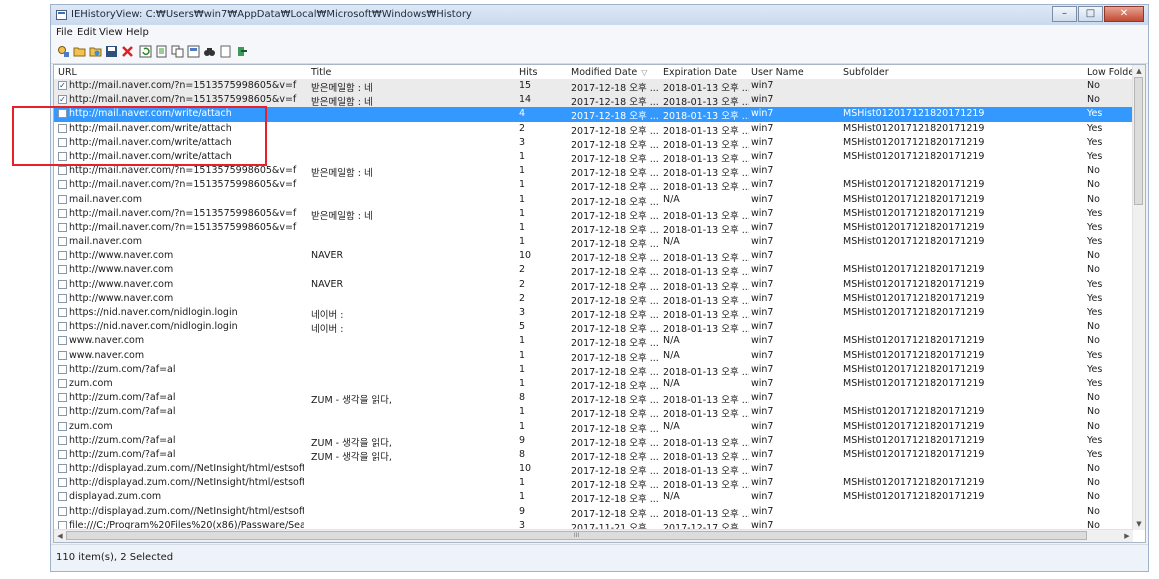 The width and height of the screenshot is (1159, 579). What do you see at coordinates (576, 535) in the screenshot?
I see `horizontal-scroll-thumb: III` at bounding box center [576, 535].